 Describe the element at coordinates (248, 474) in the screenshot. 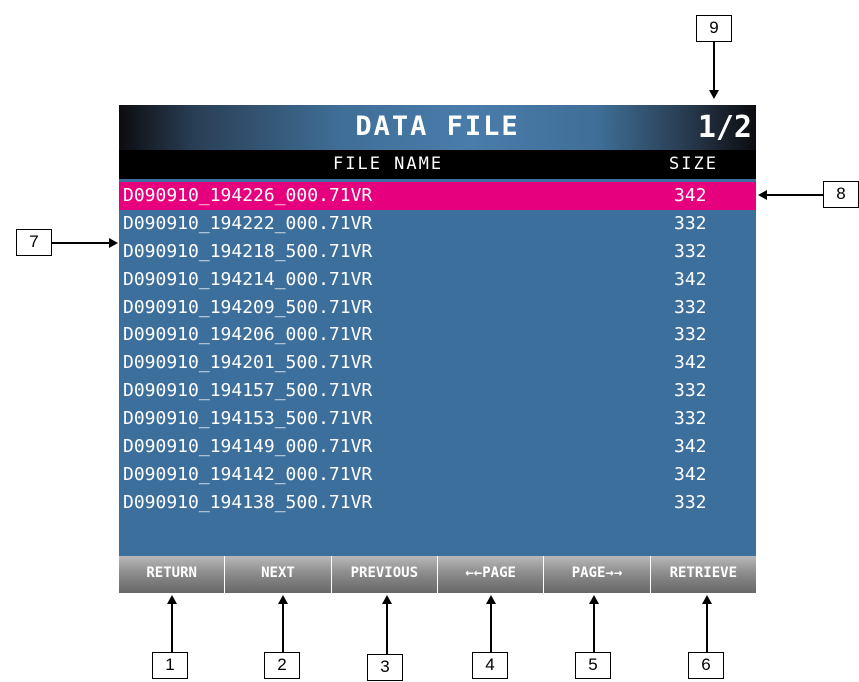

I see `file-name: D090910_194142_000.71VR` at that location.